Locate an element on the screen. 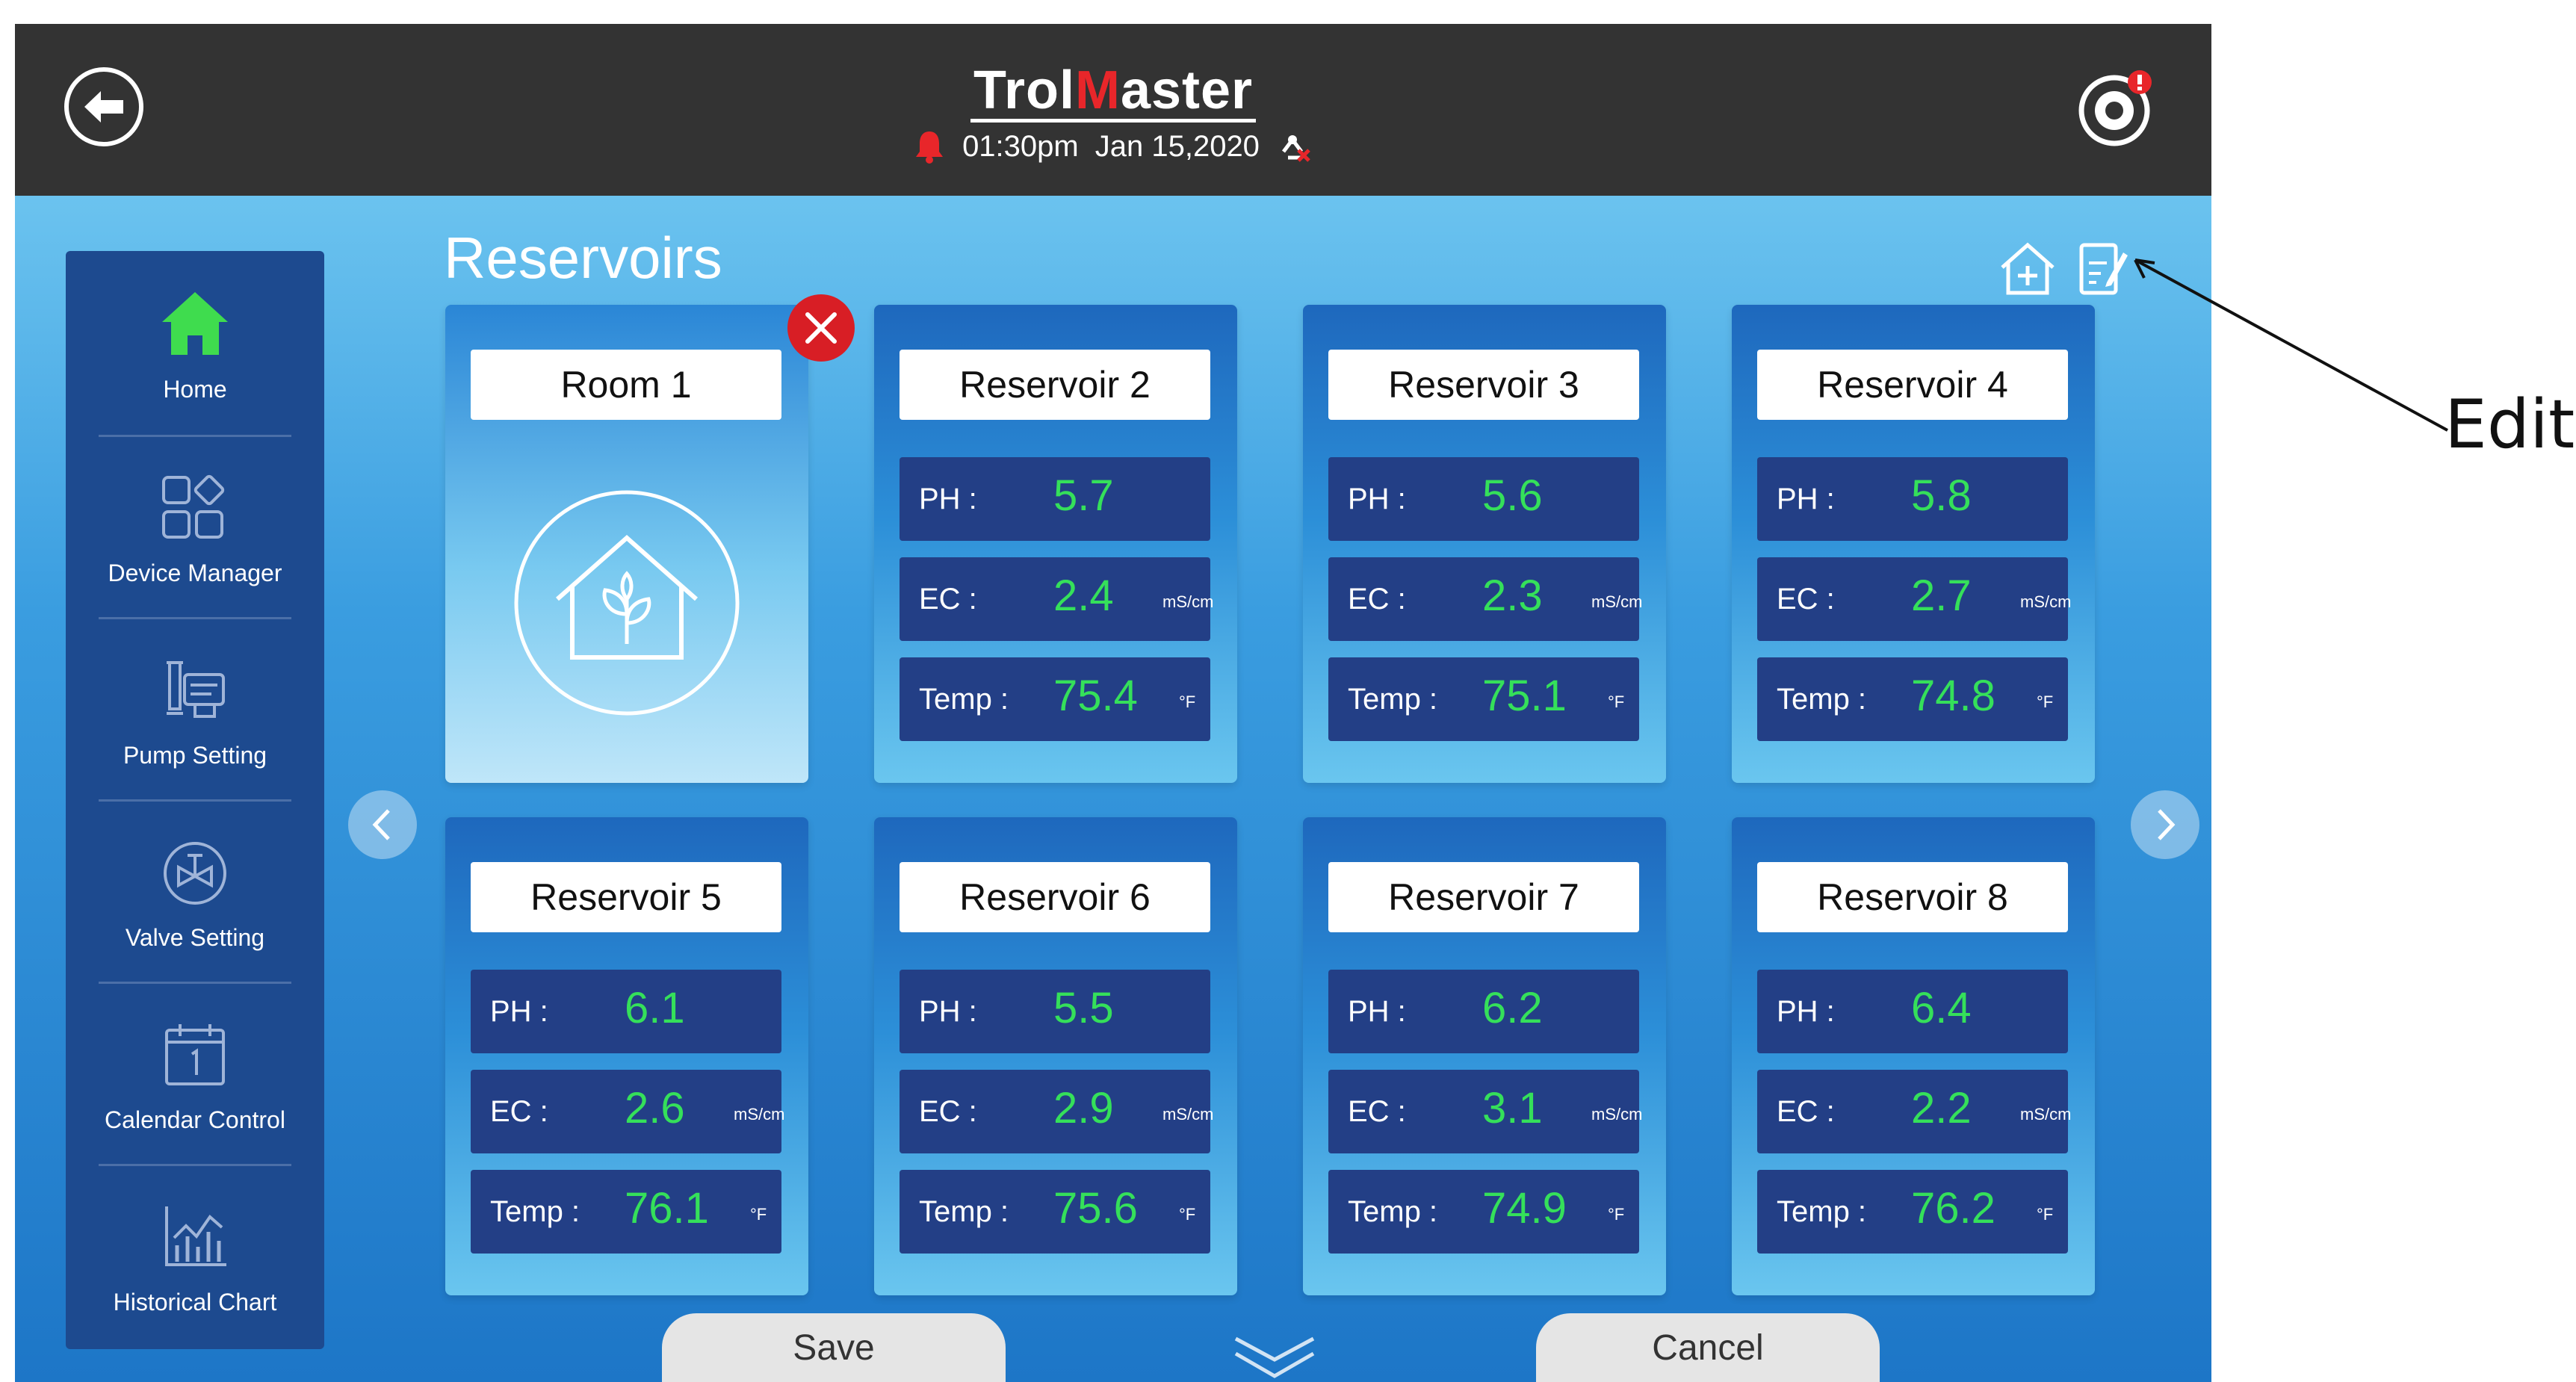 The width and height of the screenshot is (2576, 1382). sidebar-item-label: Home is located at coordinates (195, 389).